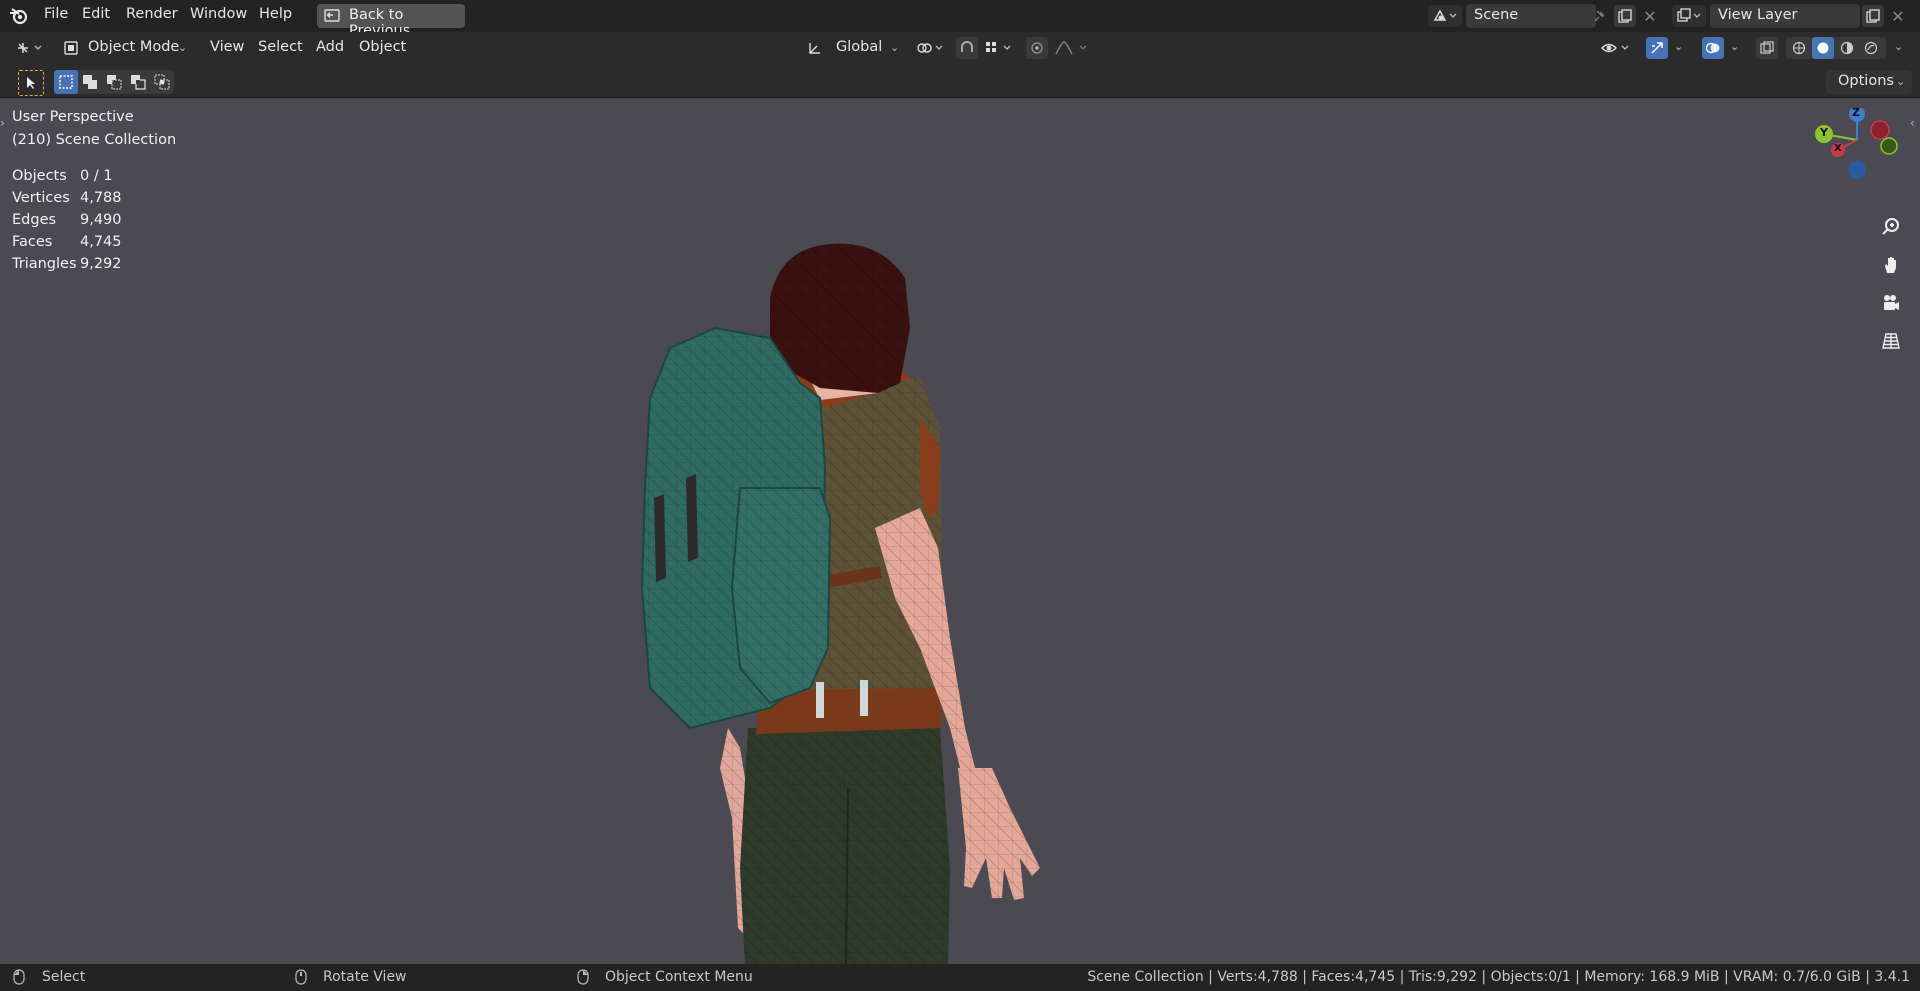 The width and height of the screenshot is (1920, 991). Describe the element at coordinates (94, 140) in the screenshot. I see `viewport-collection-label: (210) Scene Collection` at that location.